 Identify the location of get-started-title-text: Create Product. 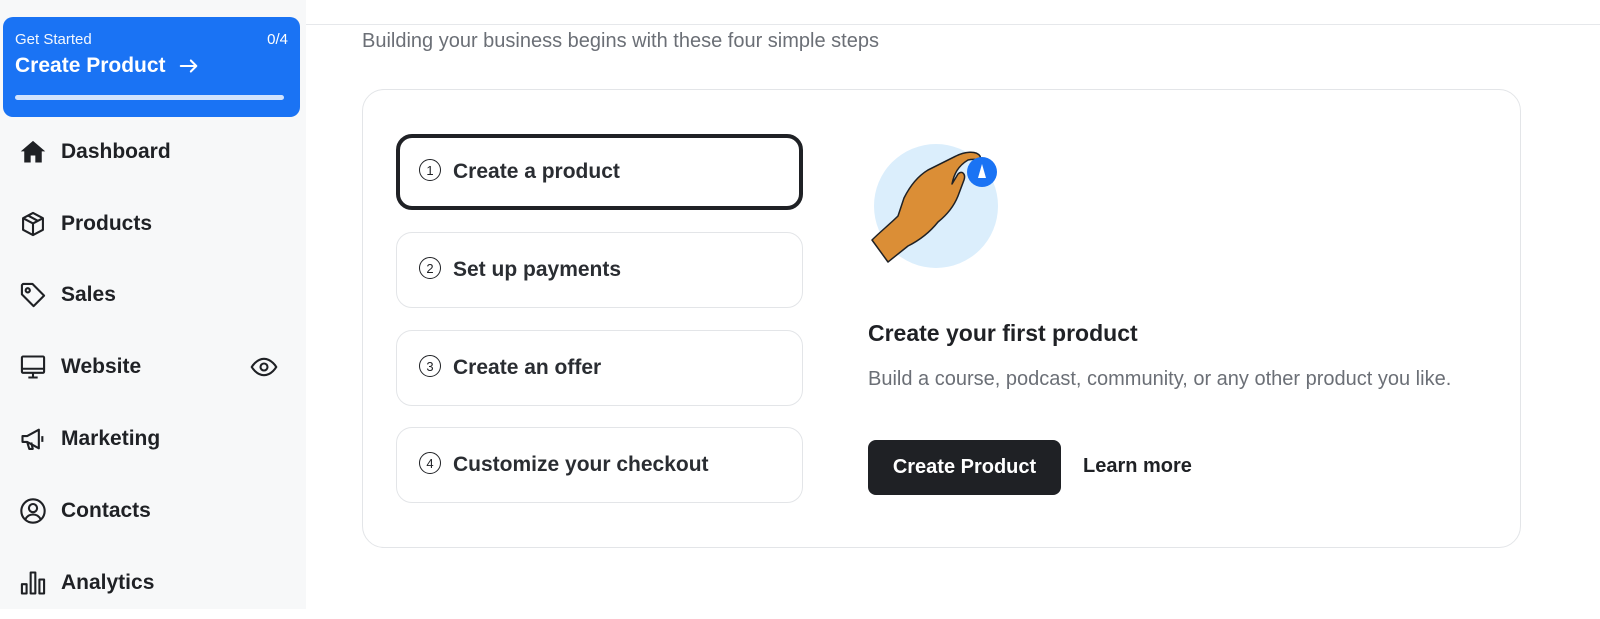
(90, 65).